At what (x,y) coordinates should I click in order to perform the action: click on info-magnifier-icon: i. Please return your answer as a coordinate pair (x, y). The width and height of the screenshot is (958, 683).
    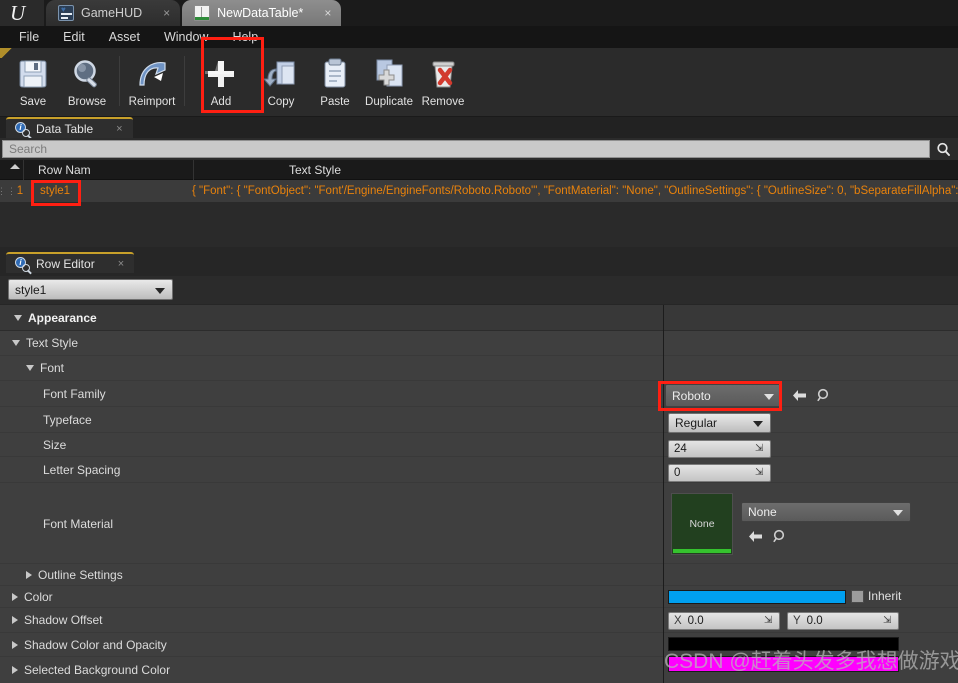
    Looking at the image, I should click on (22, 264).